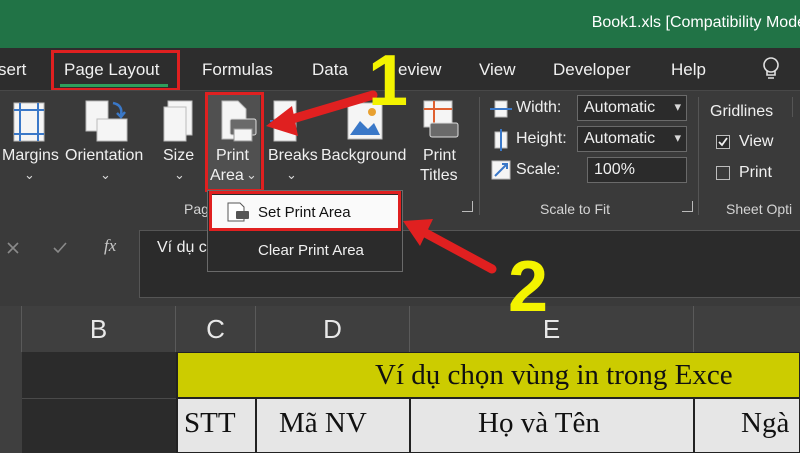 This screenshot has width=800, height=453. Describe the element at coordinates (388, 81) in the screenshot. I see `annotation-number-1: 1` at that location.